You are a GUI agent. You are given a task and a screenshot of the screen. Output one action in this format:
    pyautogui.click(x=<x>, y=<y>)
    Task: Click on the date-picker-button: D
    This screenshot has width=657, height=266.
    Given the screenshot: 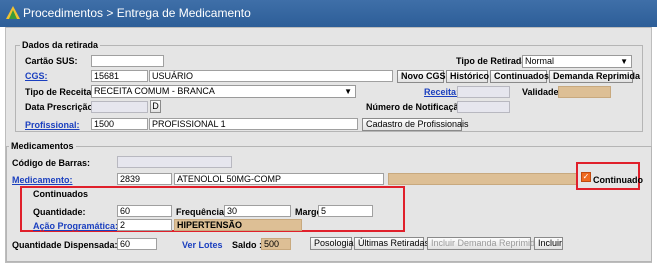 What is the action you would take?
    pyautogui.click(x=155, y=106)
    